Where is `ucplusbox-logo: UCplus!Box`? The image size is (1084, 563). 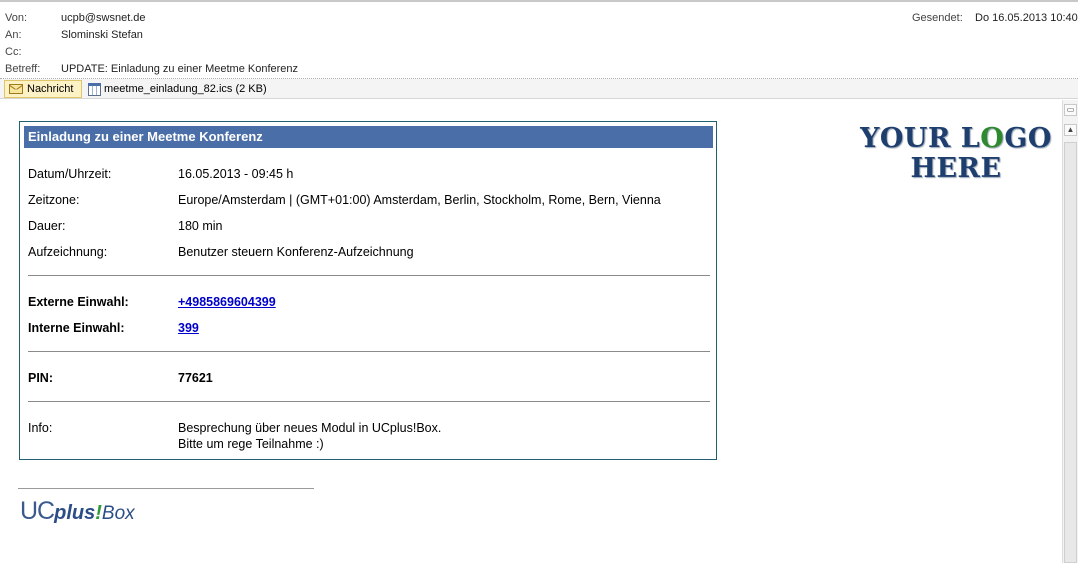
ucplusbox-logo: UCplus!Box is located at coordinates (77, 511).